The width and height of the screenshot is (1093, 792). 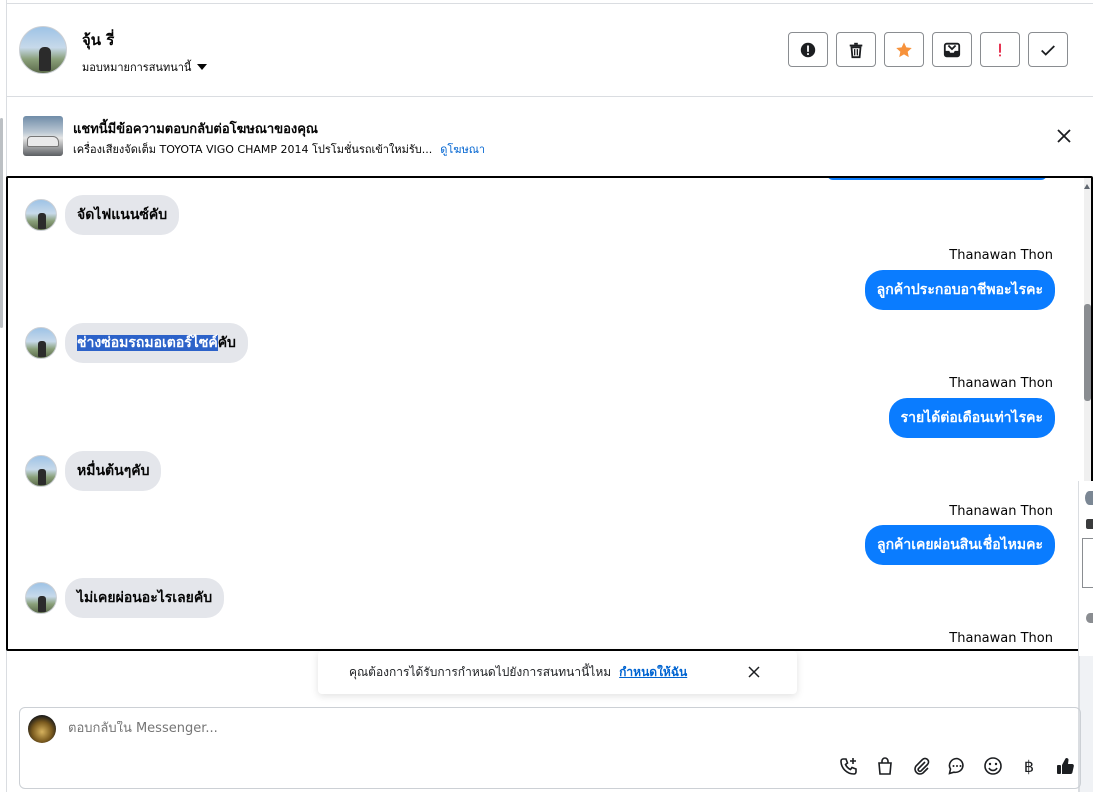 I want to click on selected-text: ช่างซ่อมรถมอเตอร์ไซค์, so click(x=147, y=343).